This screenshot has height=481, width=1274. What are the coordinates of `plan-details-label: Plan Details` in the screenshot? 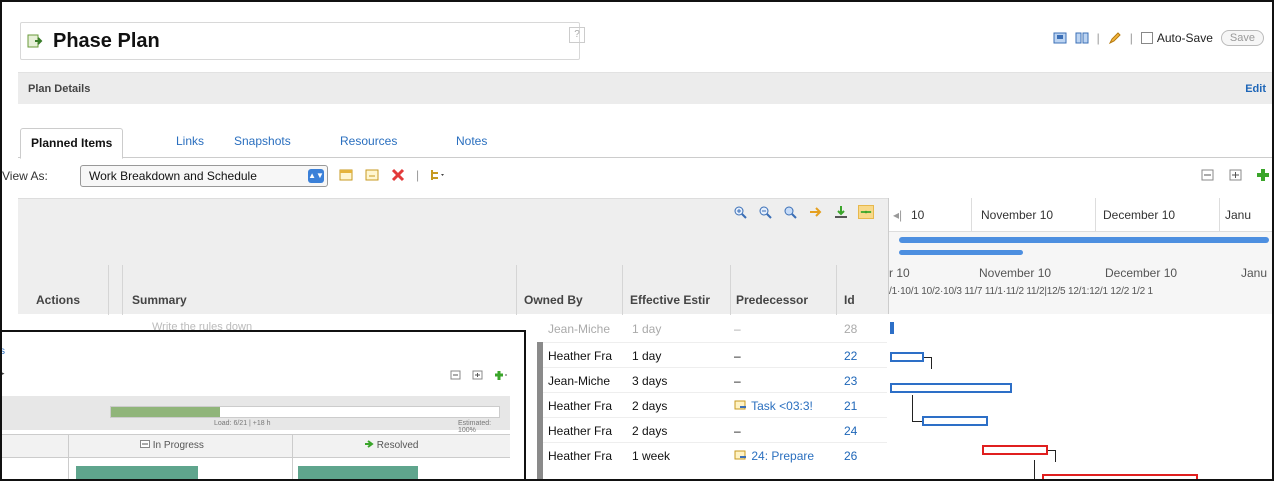 It's located at (59, 89).